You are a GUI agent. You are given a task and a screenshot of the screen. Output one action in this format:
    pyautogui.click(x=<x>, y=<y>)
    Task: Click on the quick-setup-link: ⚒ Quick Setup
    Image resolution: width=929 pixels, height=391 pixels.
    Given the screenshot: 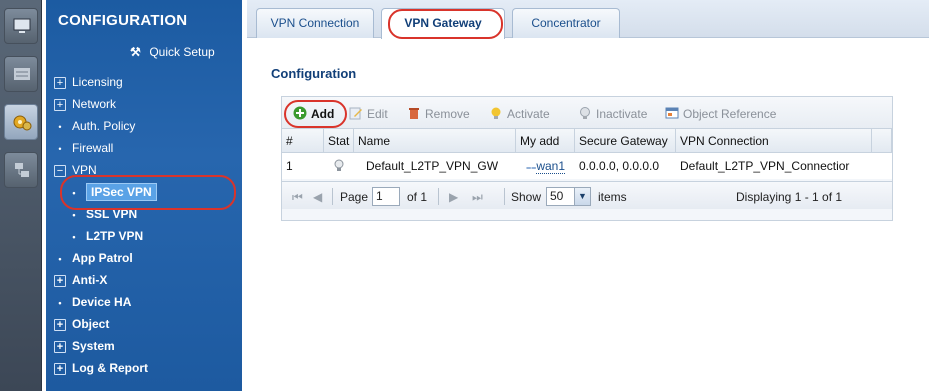 What is the action you would take?
    pyautogui.click(x=172, y=52)
    